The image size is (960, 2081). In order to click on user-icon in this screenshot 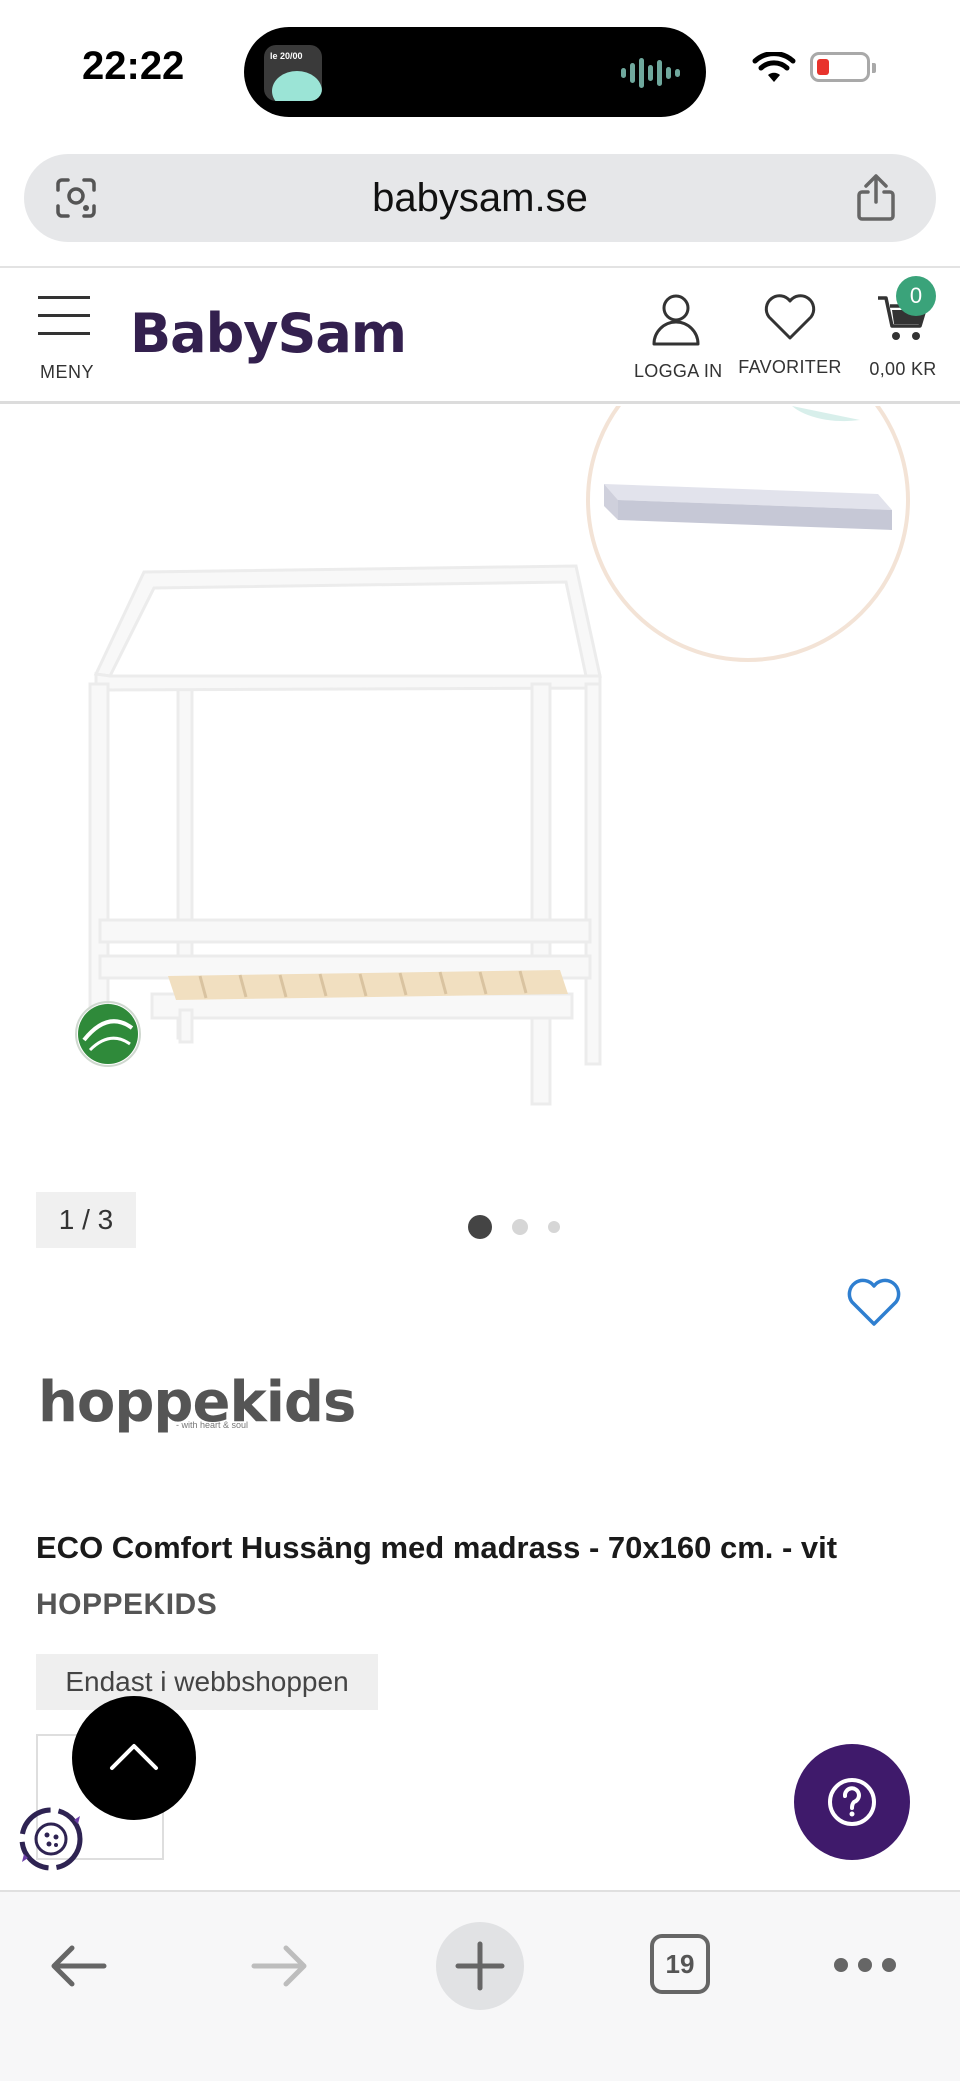, I will do `click(676, 320)`.